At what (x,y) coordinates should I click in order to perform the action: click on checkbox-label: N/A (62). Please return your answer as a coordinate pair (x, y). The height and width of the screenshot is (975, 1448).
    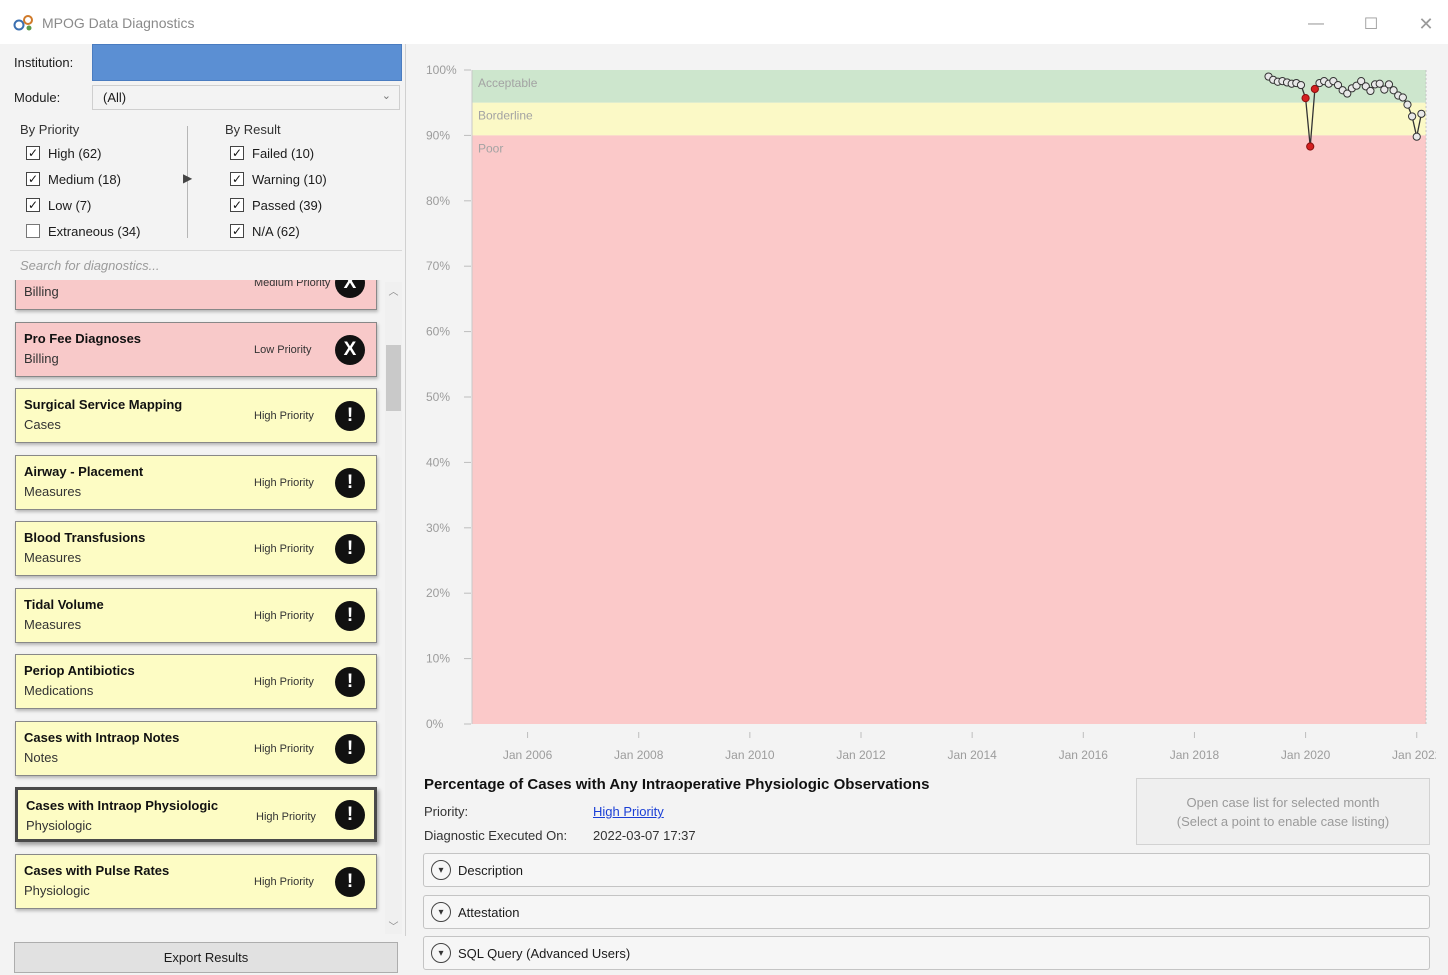
    Looking at the image, I should click on (276, 231).